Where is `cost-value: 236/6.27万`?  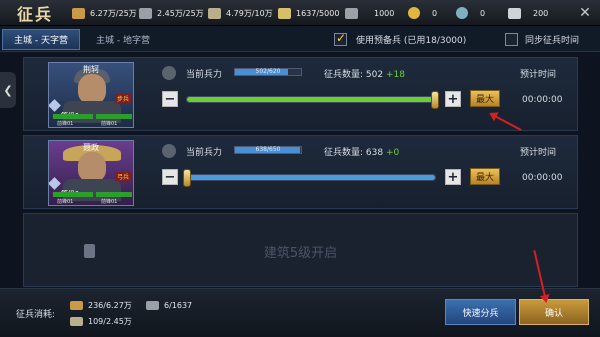
cost-value: 236/6.27万 is located at coordinates (110, 305).